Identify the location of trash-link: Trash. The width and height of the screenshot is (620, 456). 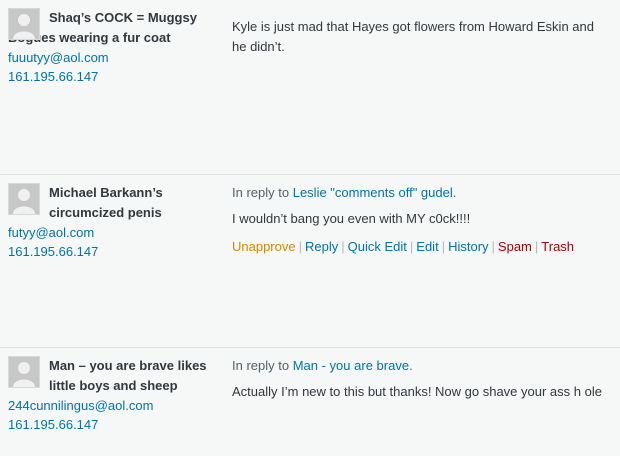
(557, 246).